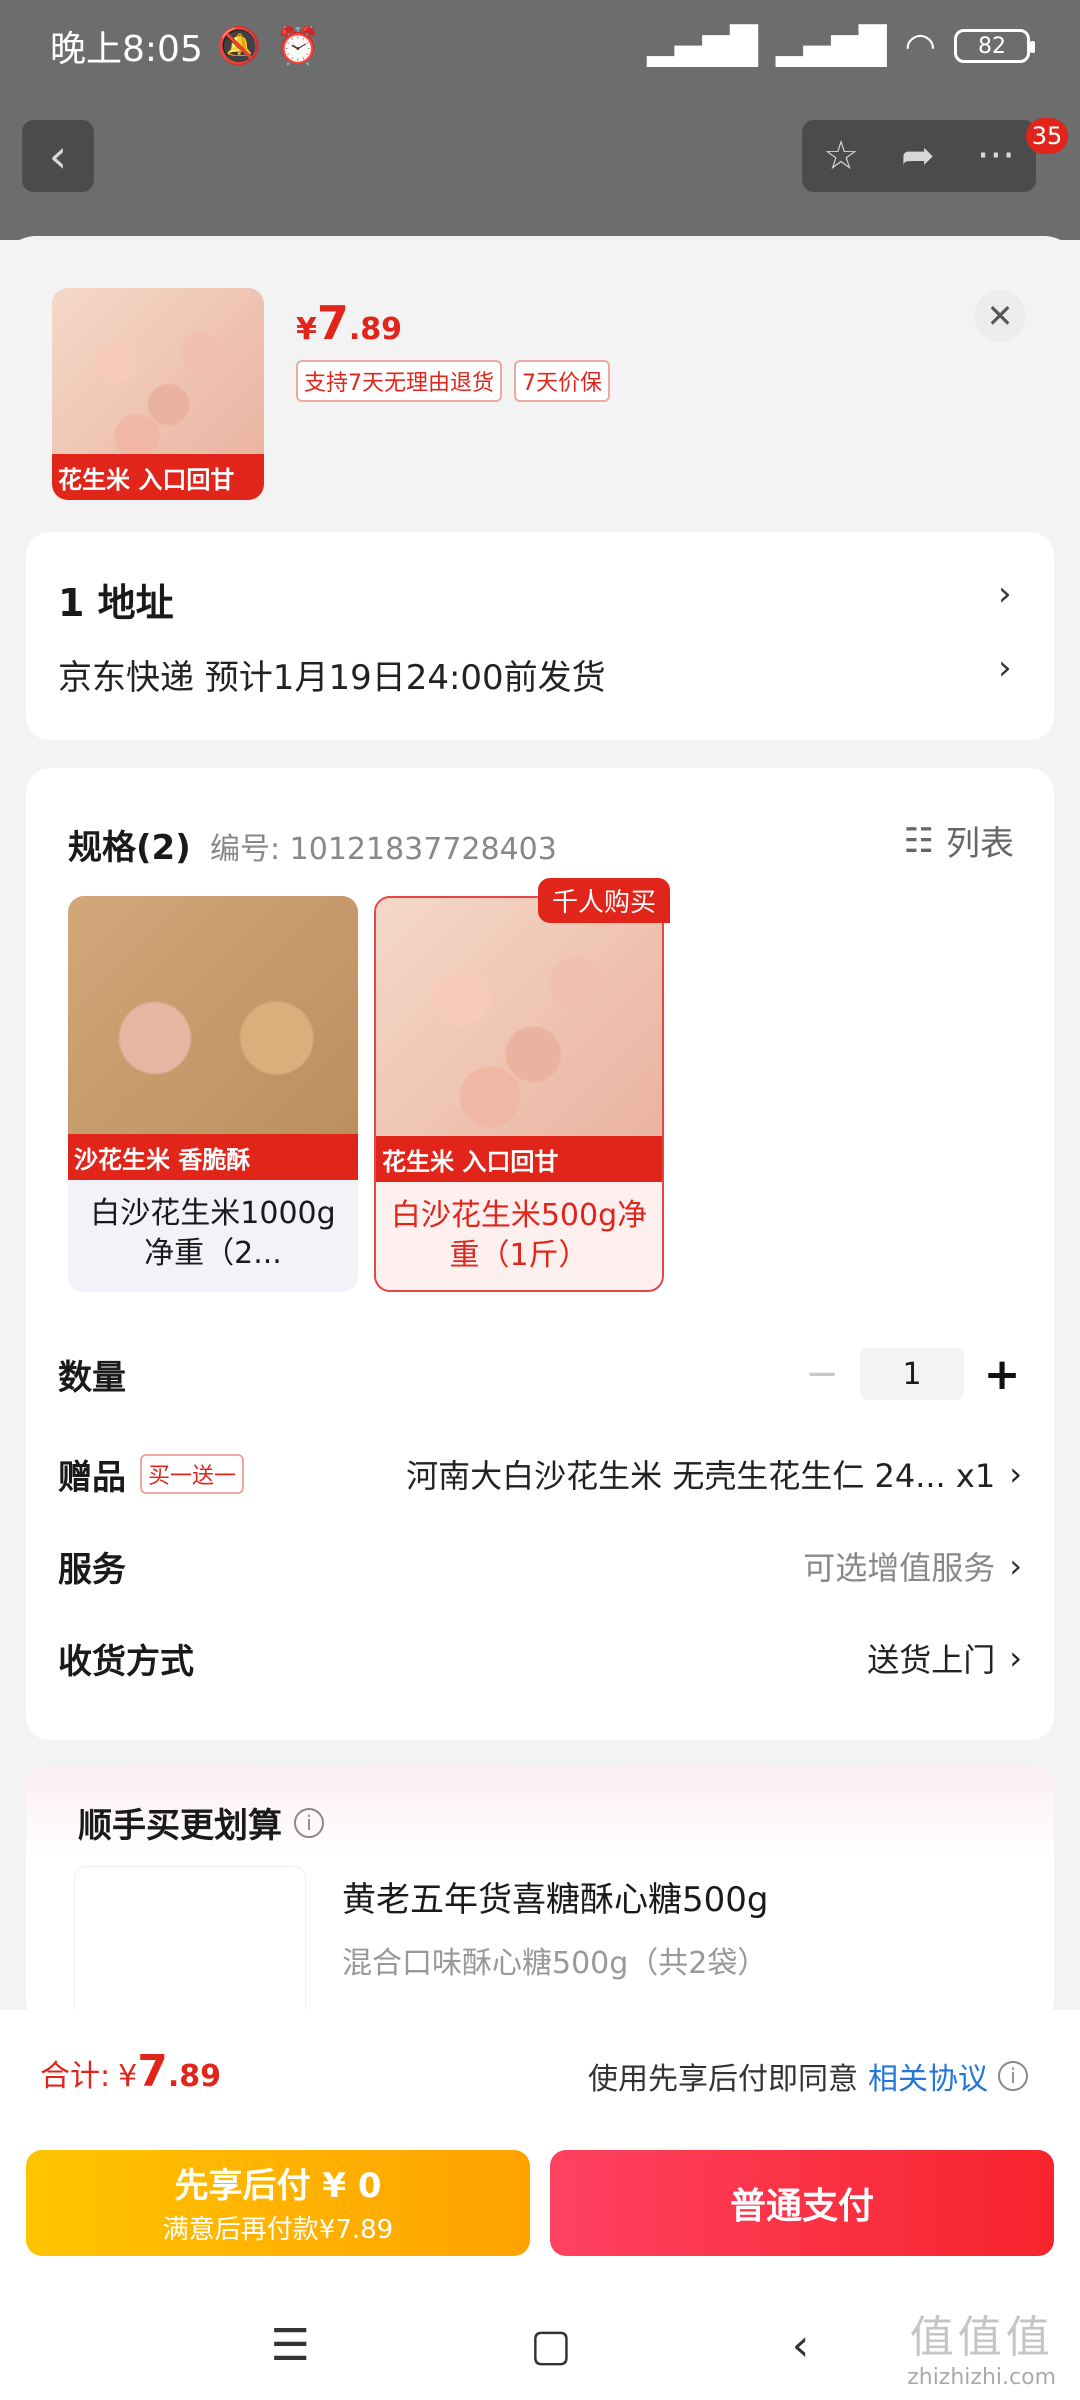 The height and width of the screenshot is (2400, 1080). I want to click on thumbnail-caption: 花生米 入口回甘, so click(158, 477).